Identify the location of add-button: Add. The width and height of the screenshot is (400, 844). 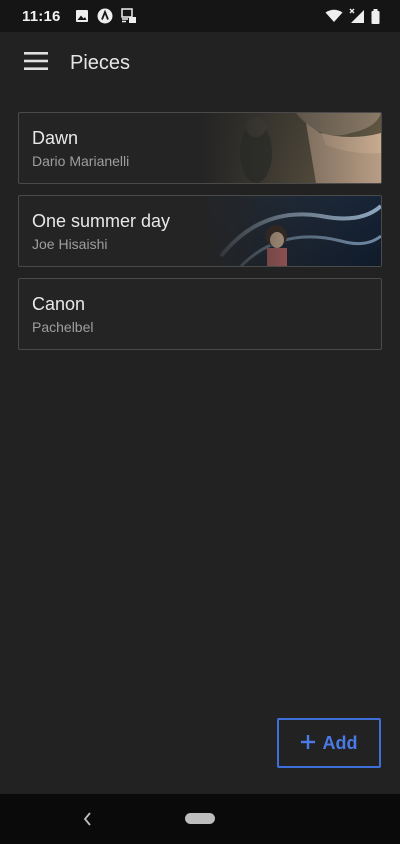
(329, 743).